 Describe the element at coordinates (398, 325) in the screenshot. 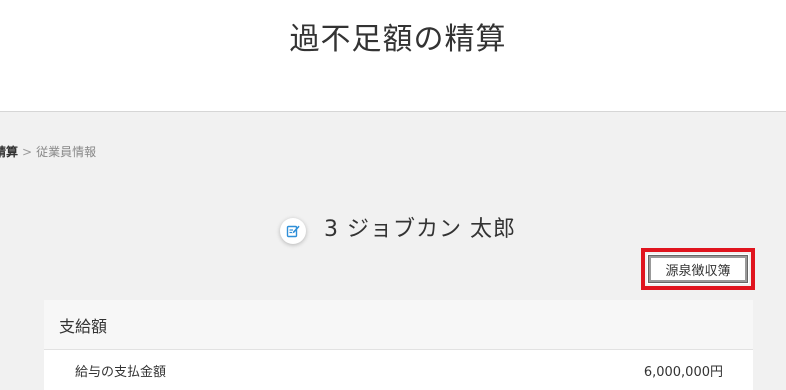

I see `payment-section-title: 支給額` at that location.